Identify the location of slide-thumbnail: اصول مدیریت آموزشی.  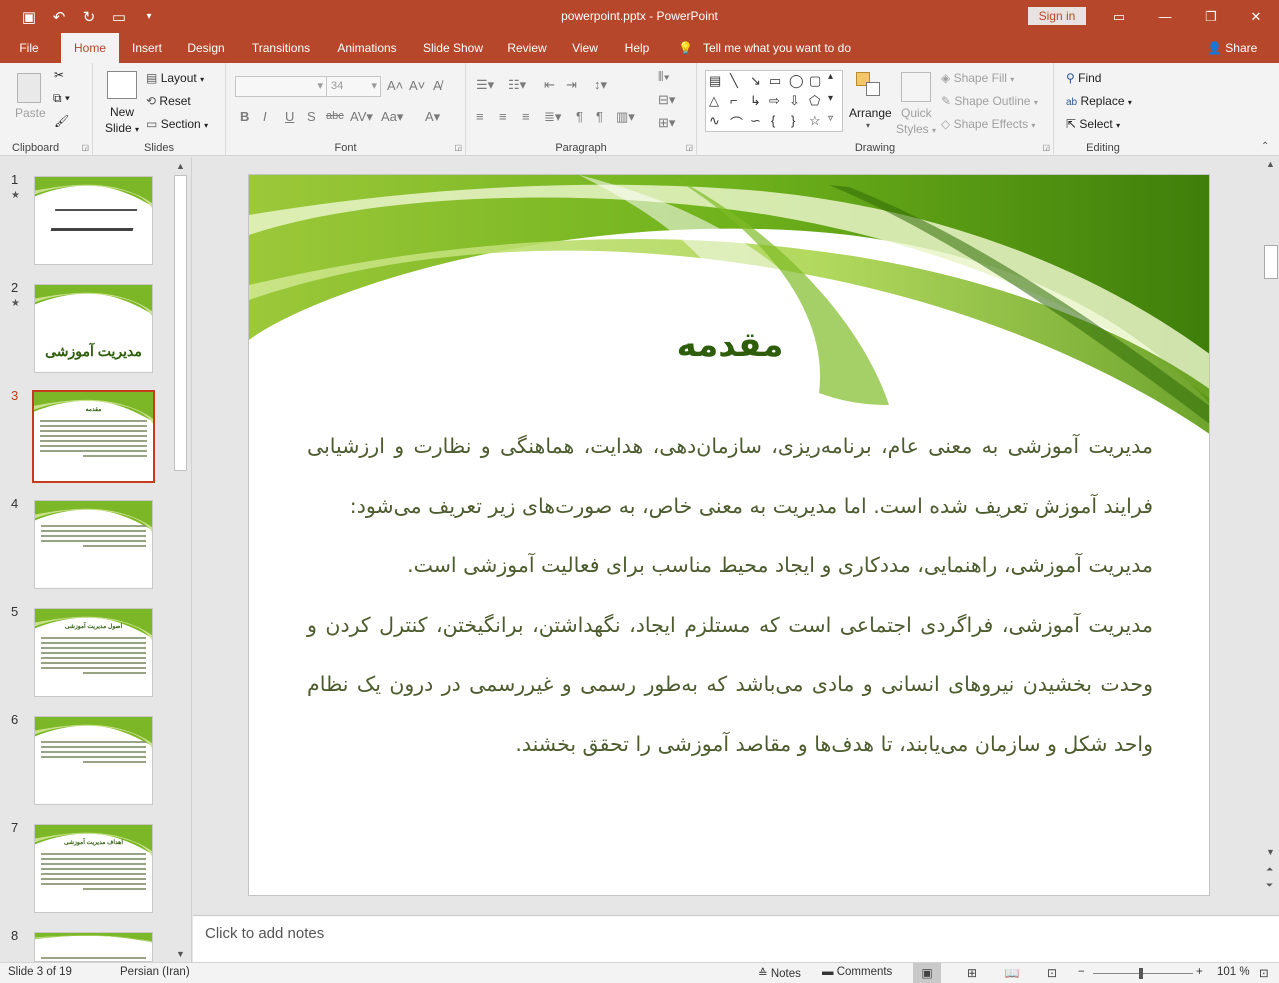
(93, 652).